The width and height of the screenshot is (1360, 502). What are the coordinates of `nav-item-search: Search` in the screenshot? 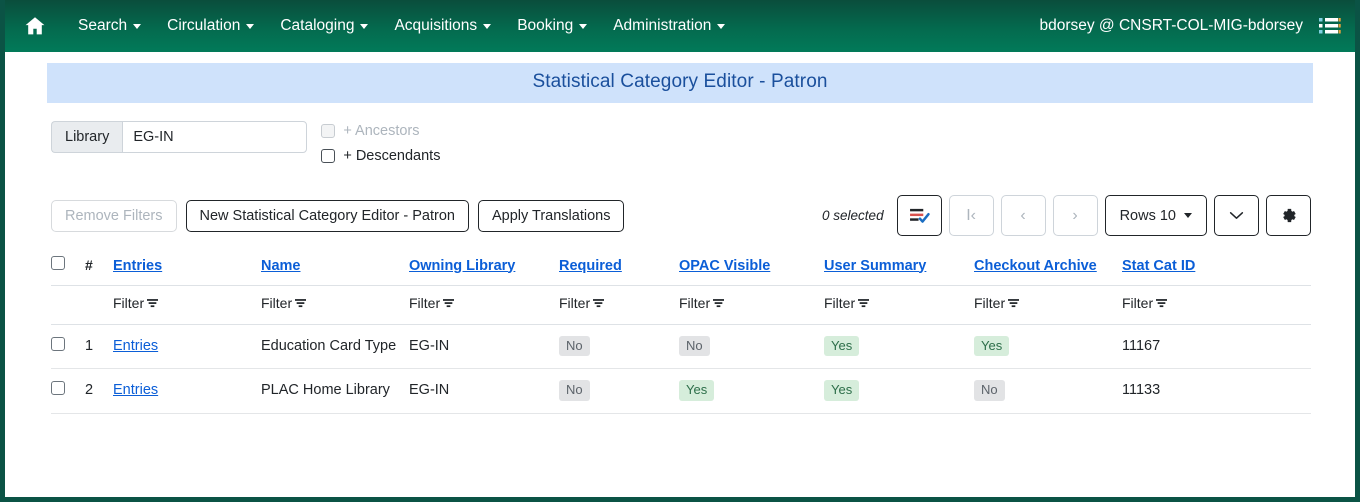 It's located at (109, 26).